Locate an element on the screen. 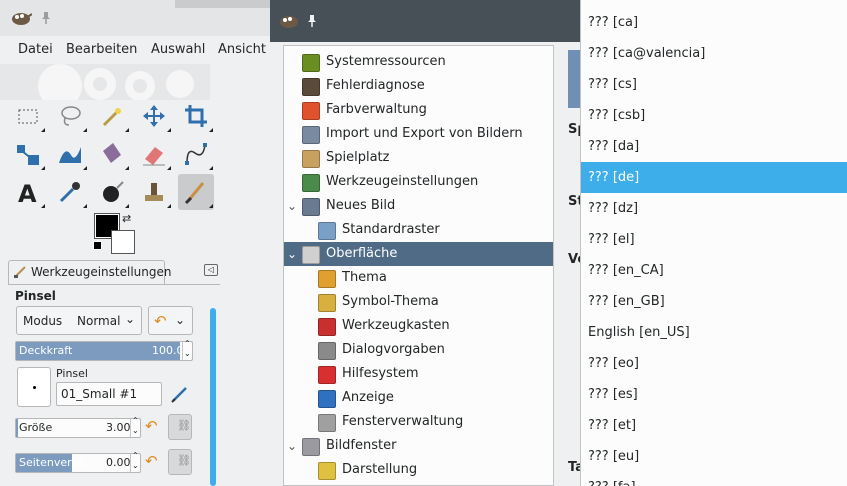  language-option: ??? [de] is located at coordinates (714, 177).